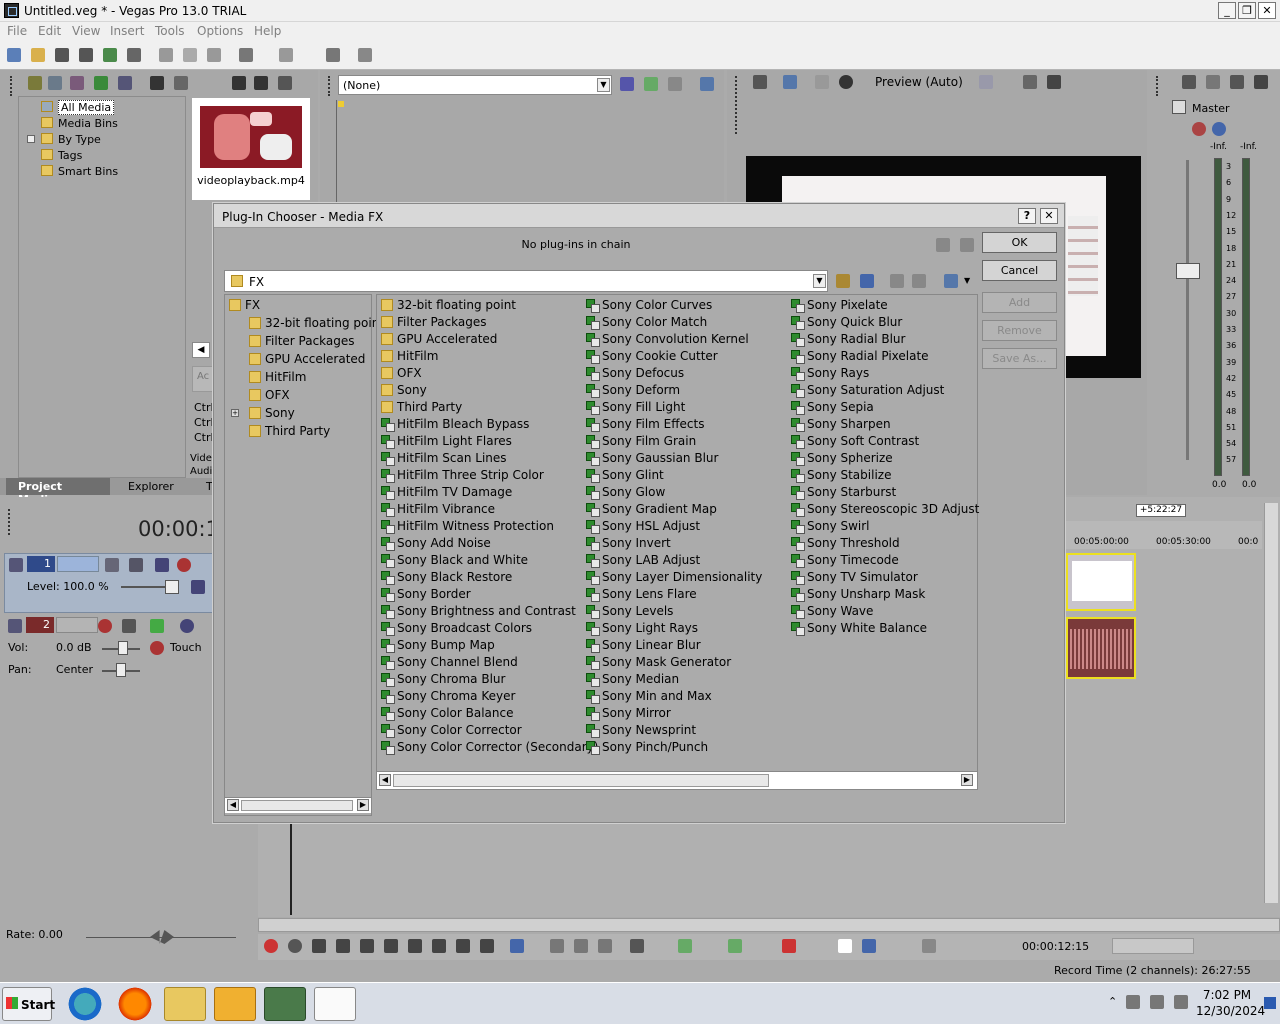 The image size is (1280, 1024). What do you see at coordinates (134, 55) in the screenshot?
I see `properties-icon` at bounding box center [134, 55].